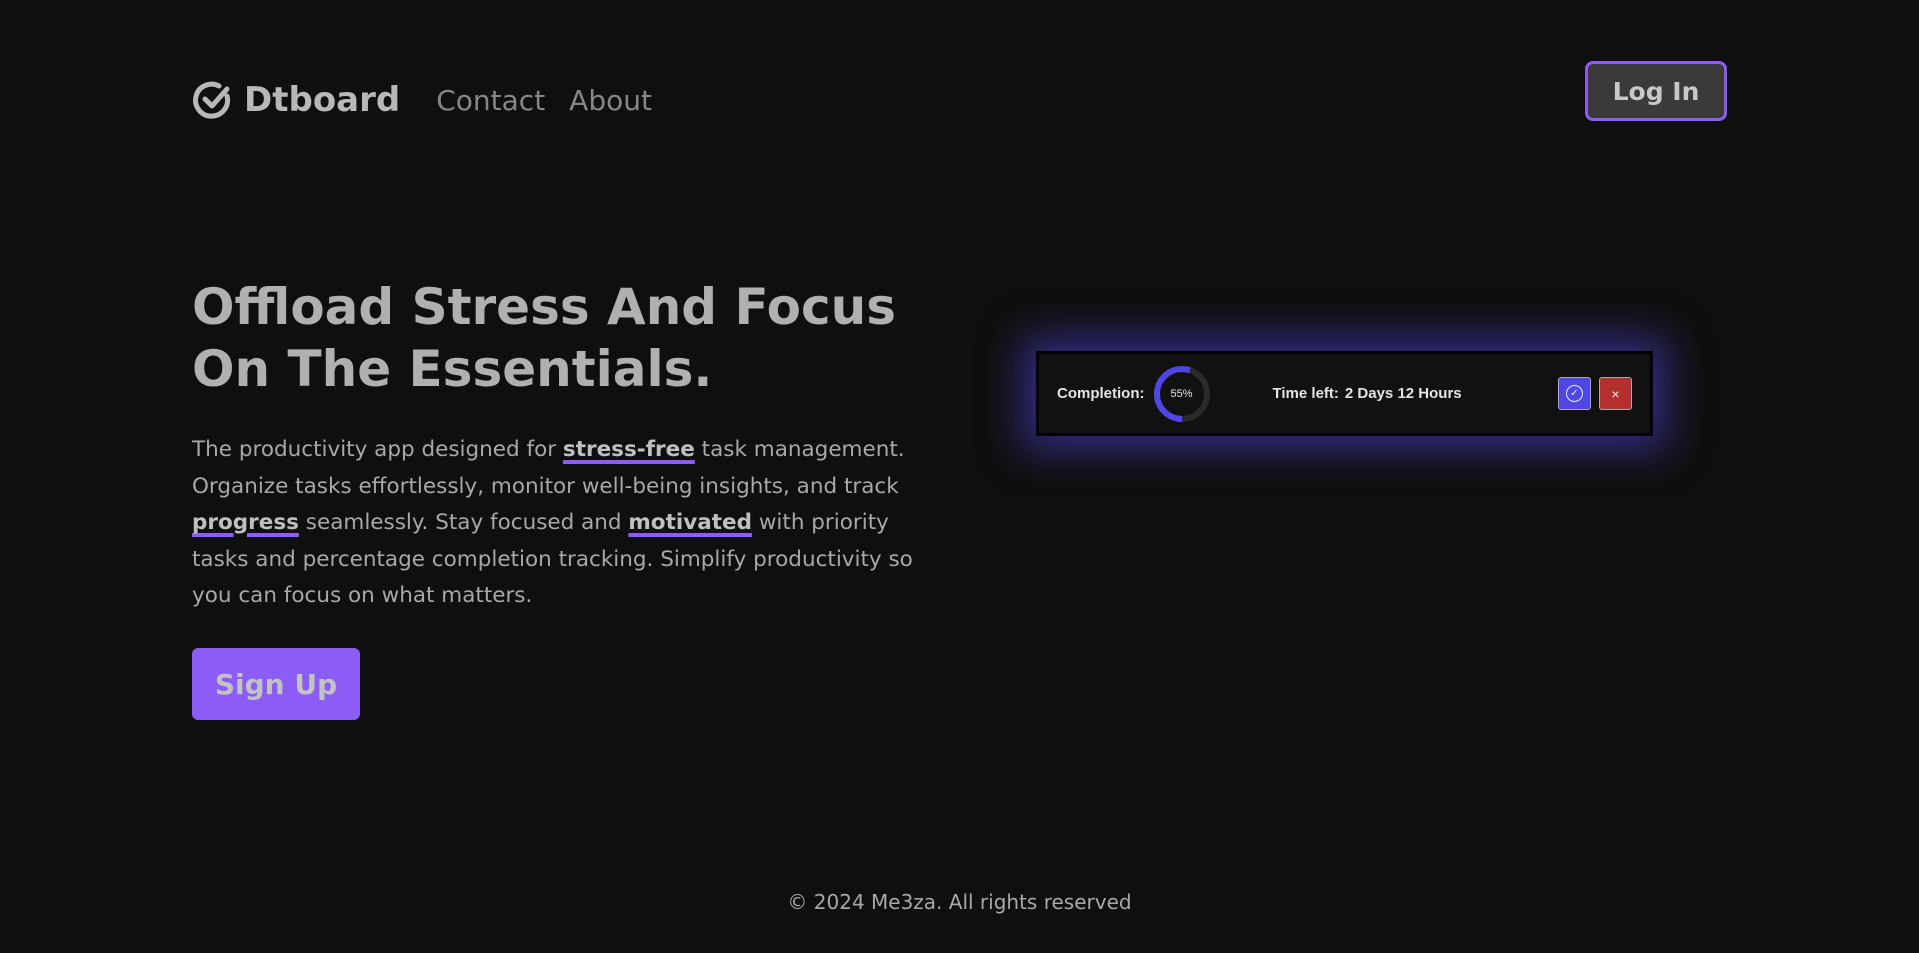 The height and width of the screenshot is (953, 1919). I want to click on completion-ring: 55%, so click(1182, 394).